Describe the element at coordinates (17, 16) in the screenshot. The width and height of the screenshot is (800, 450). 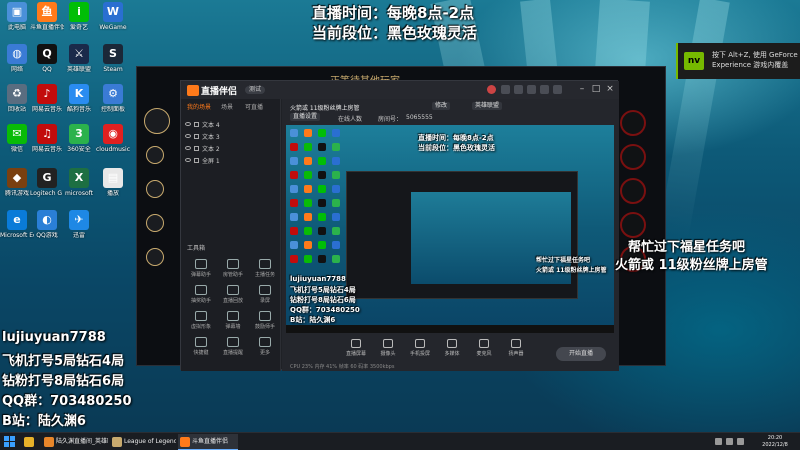
I see `desktop-icon: ▣ 此电脑` at that location.